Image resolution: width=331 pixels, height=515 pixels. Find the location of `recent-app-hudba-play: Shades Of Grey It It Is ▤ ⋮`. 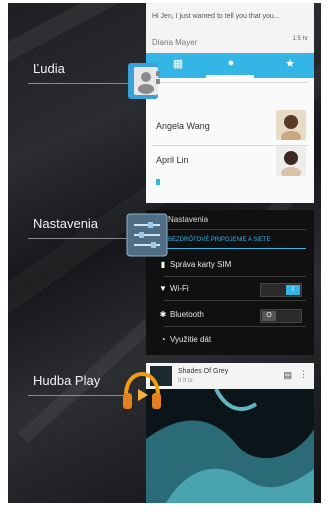

recent-app-hudba-play: Shades Of Grey It It Is ▤ ⋮ is located at coordinates (230, 433).